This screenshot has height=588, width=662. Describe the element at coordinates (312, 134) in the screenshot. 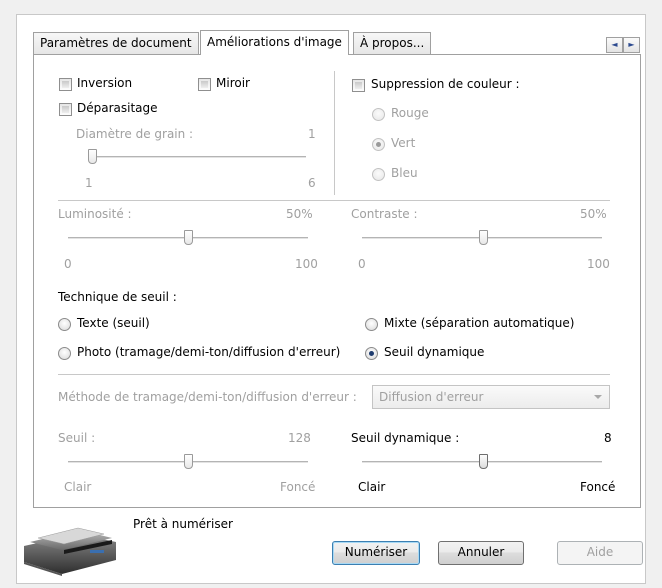

I see `grain-diameter-value: 1` at that location.